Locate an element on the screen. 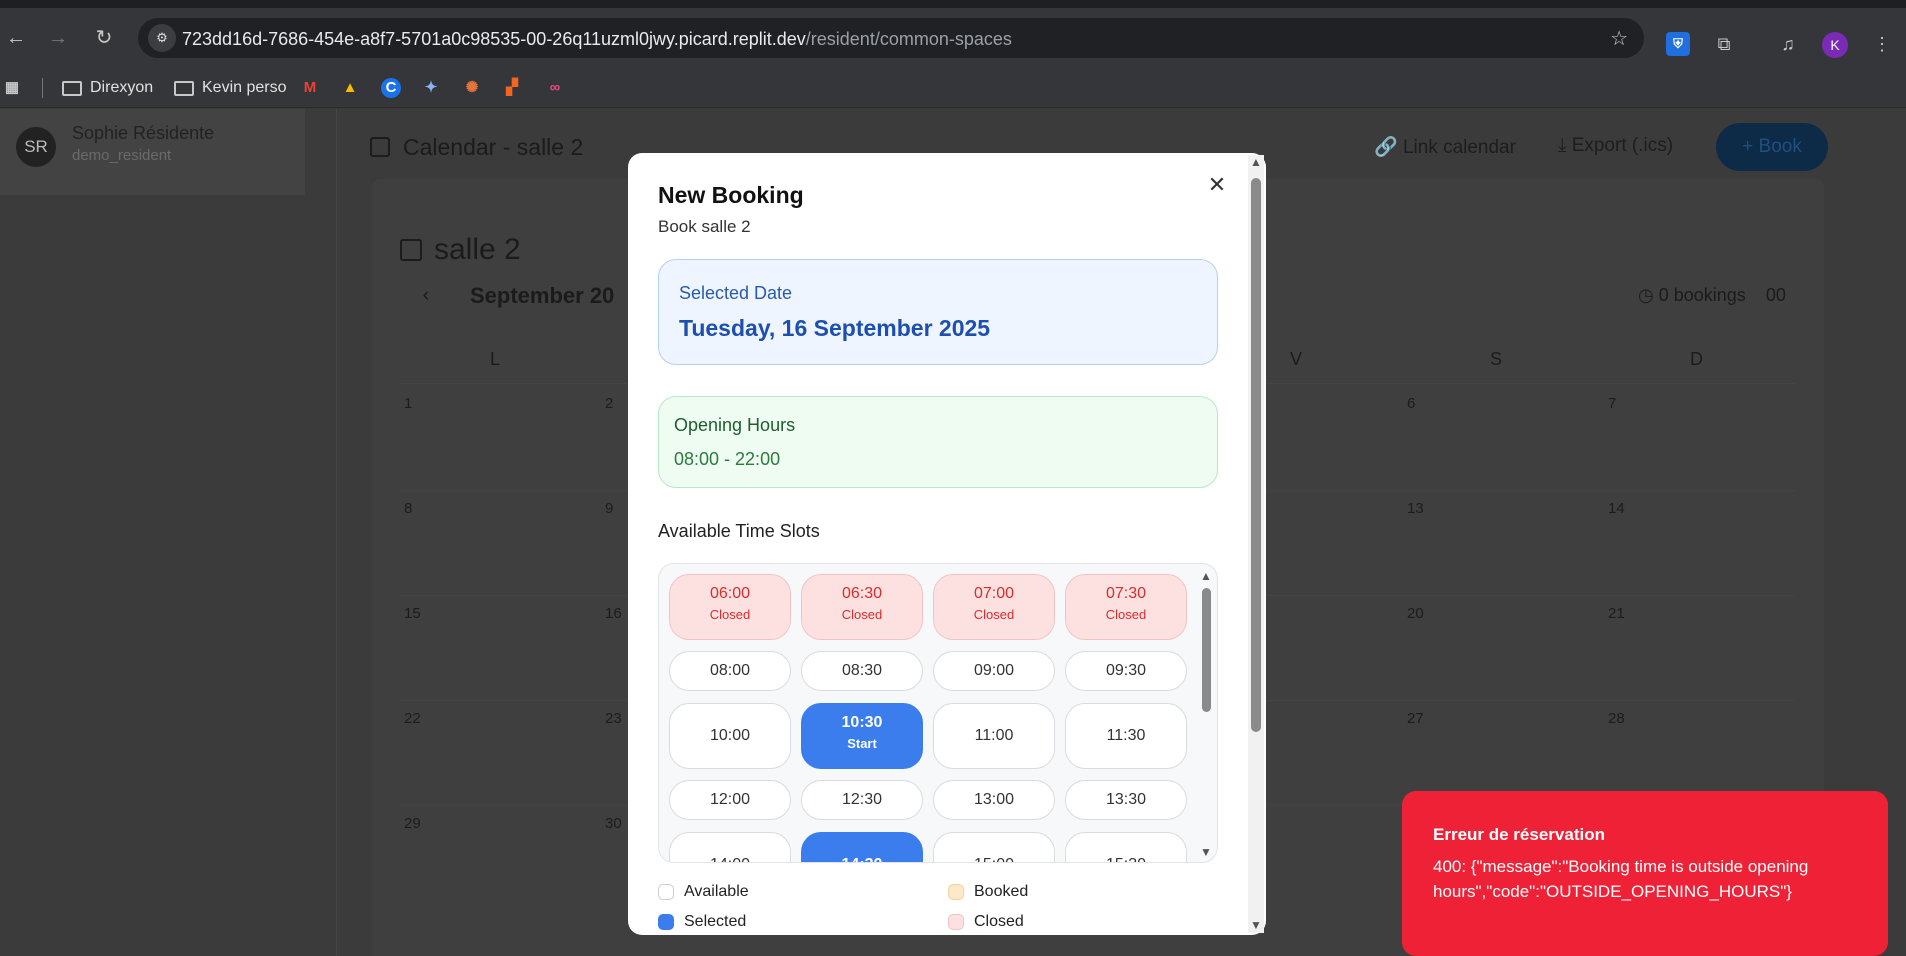 This screenshot has height=956, width=1906. profile-avatar: K is located at coordinates (1835, 45).